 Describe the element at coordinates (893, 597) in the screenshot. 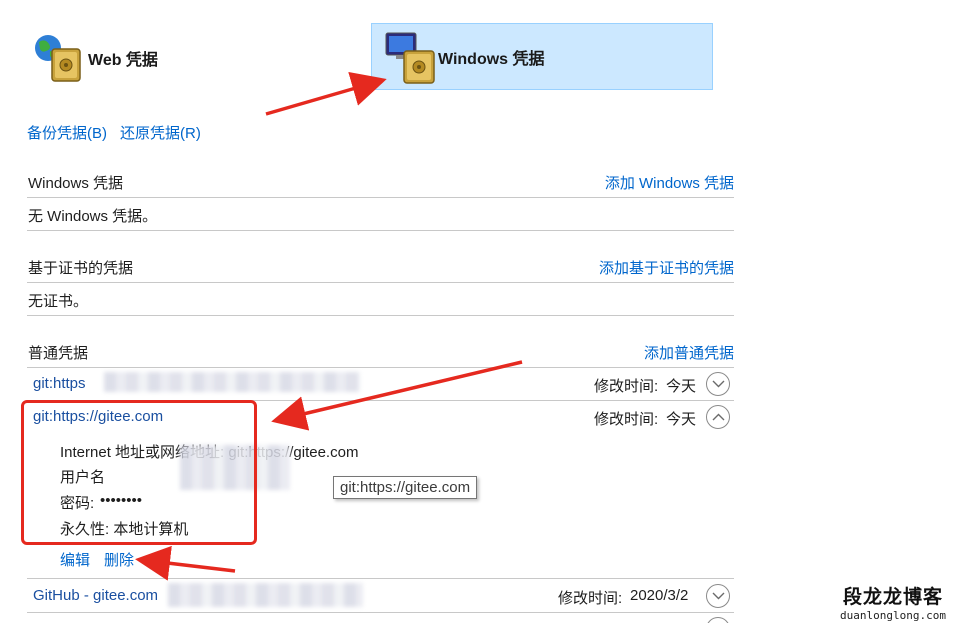

I see `watermark-title: 段龙龙博客` at that location.